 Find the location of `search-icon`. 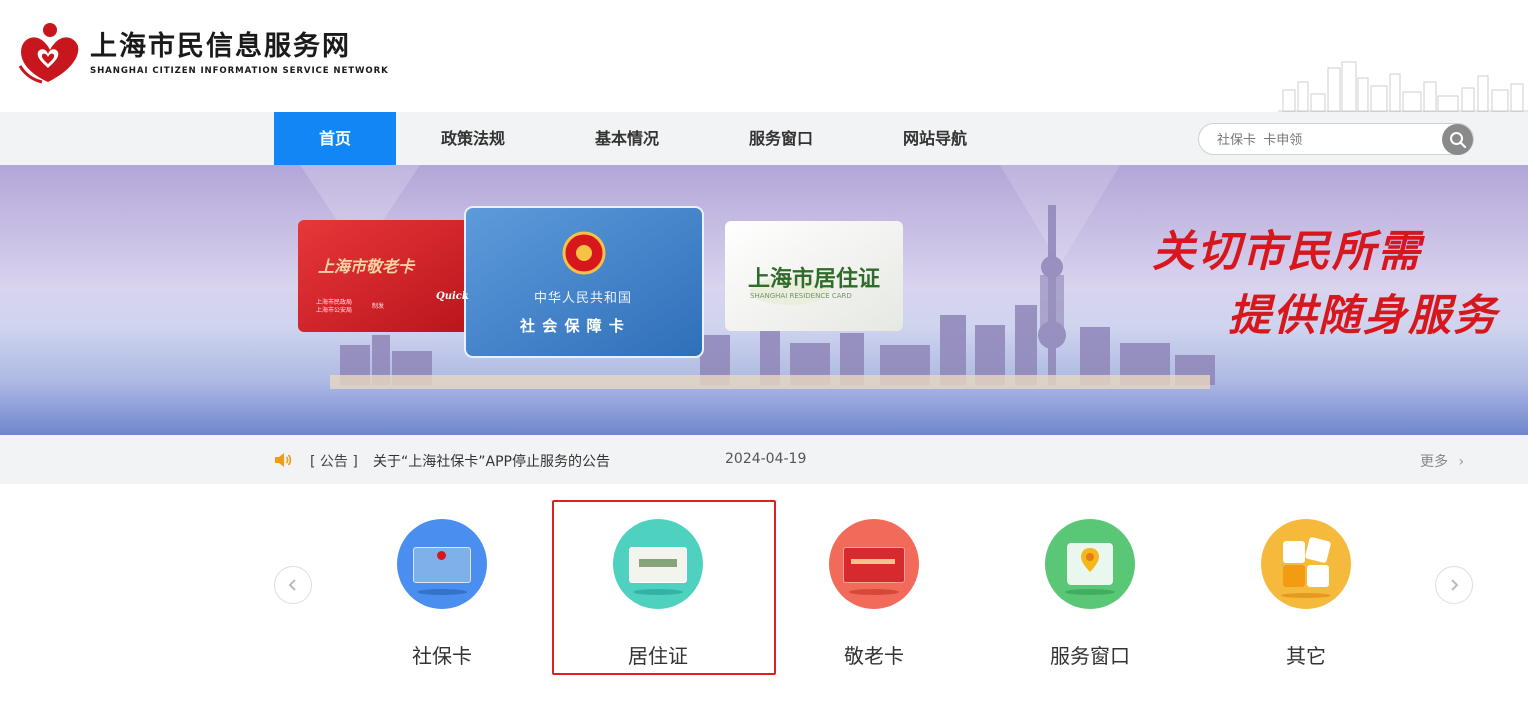

search-icon is located at coordinates (1457, 139).